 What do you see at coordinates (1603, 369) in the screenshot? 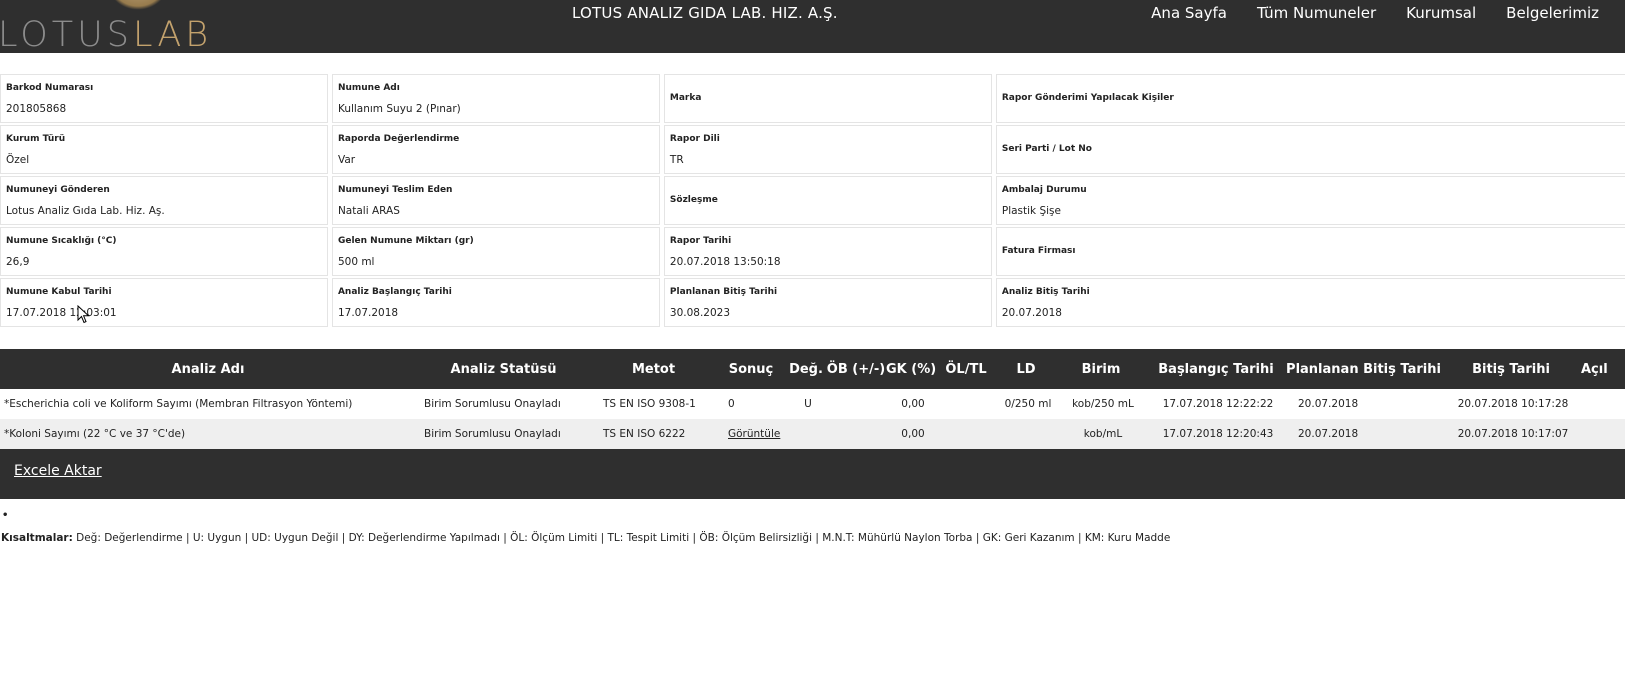
I see `column-header: Açıl` at bounding box center [1603, 369].